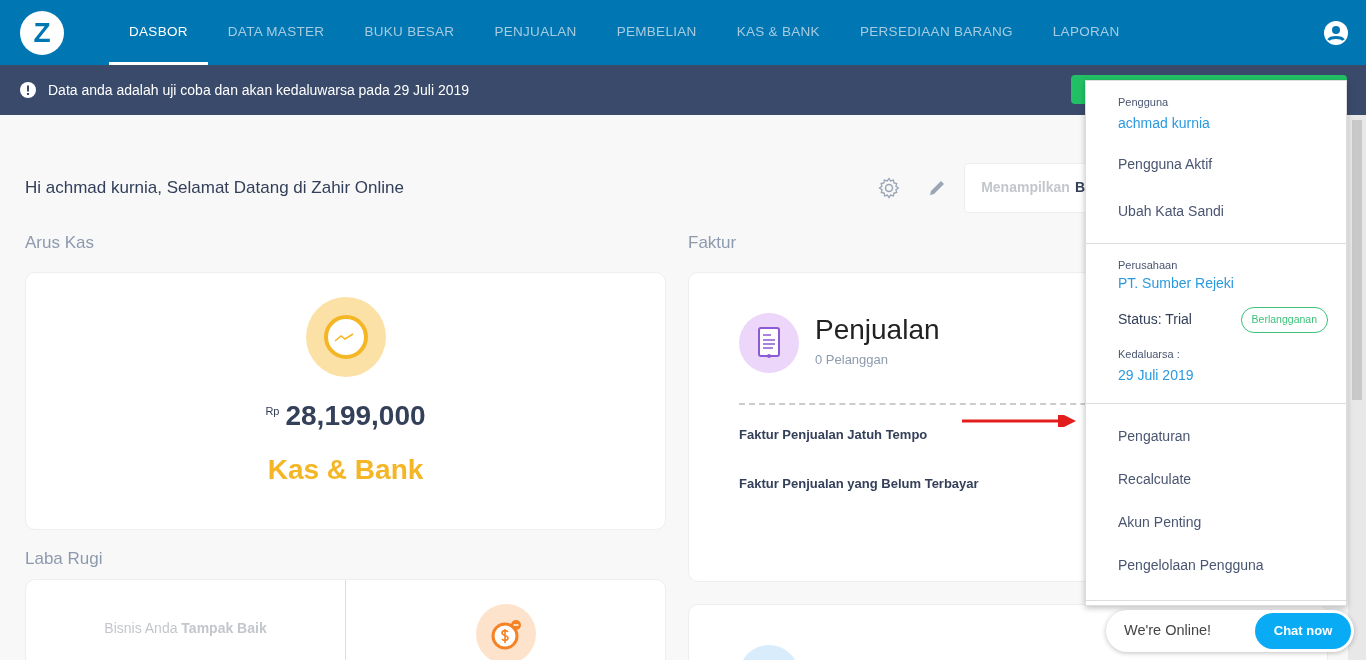 This screenshot has height=660, width=1366. What do you see at coordinates (64, 558) in the screenshot?
I see `section-heading: Laba Rugi` at bounding box center [64, 558].